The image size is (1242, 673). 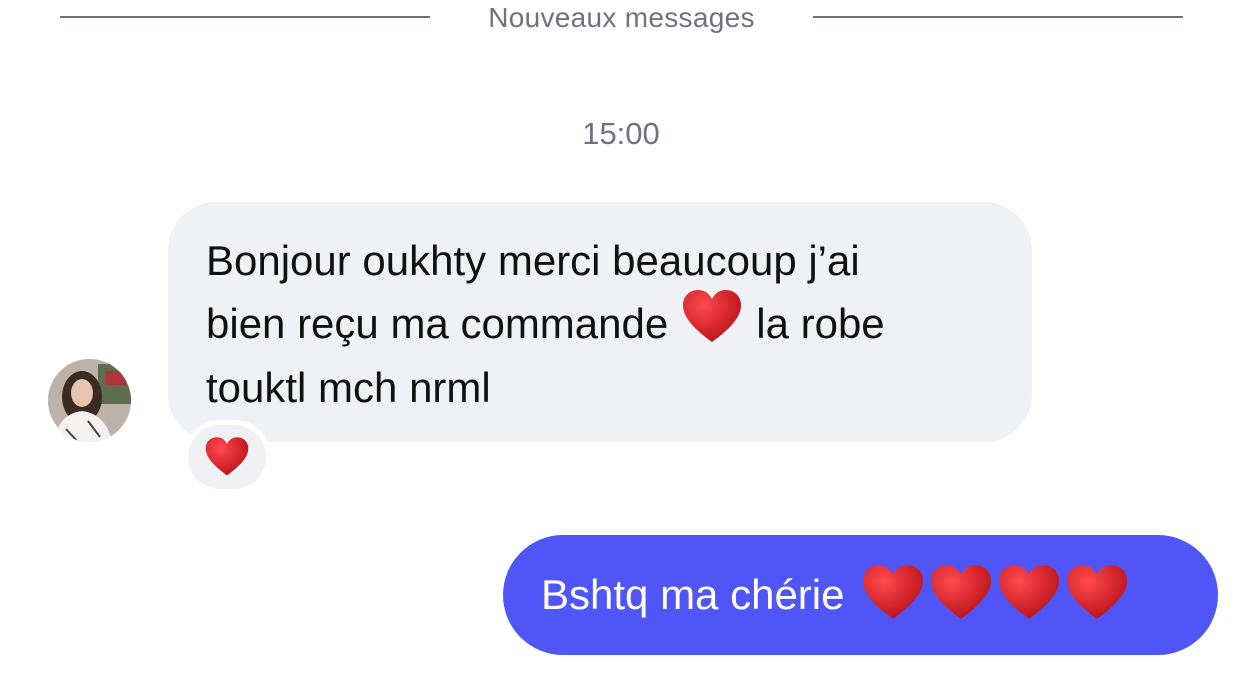 I want to click on message-reaction, so click(x=227, y=457).